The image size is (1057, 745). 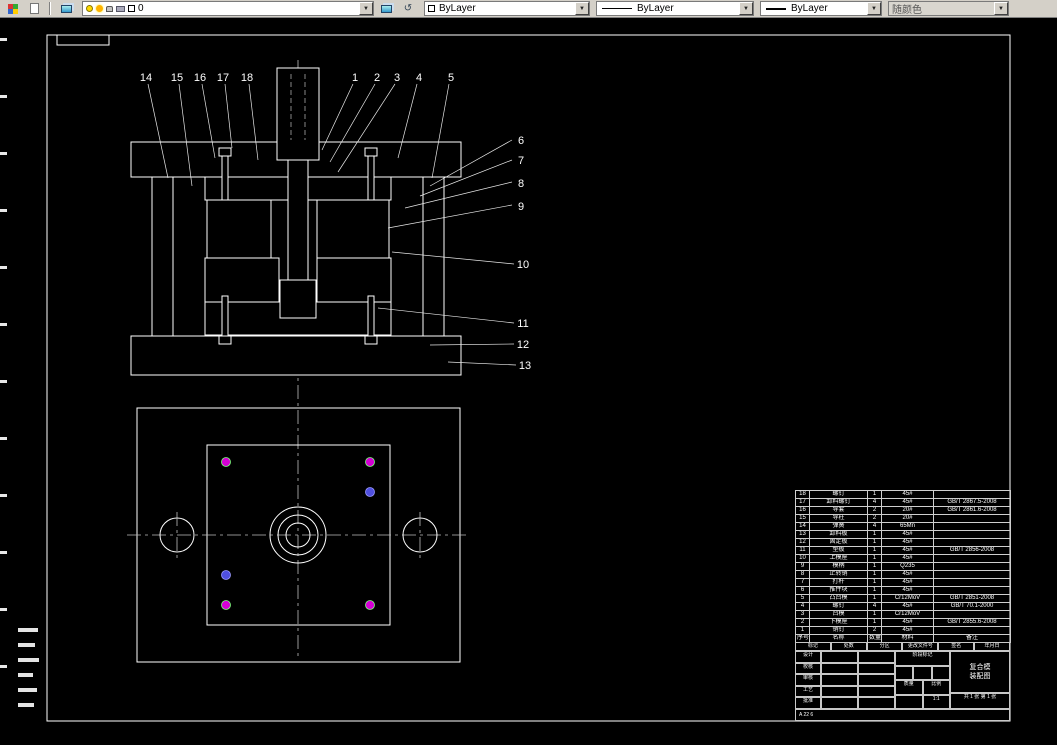 I want to click on parts-table-cell: 凸凹模, so click(x=838, y=598).